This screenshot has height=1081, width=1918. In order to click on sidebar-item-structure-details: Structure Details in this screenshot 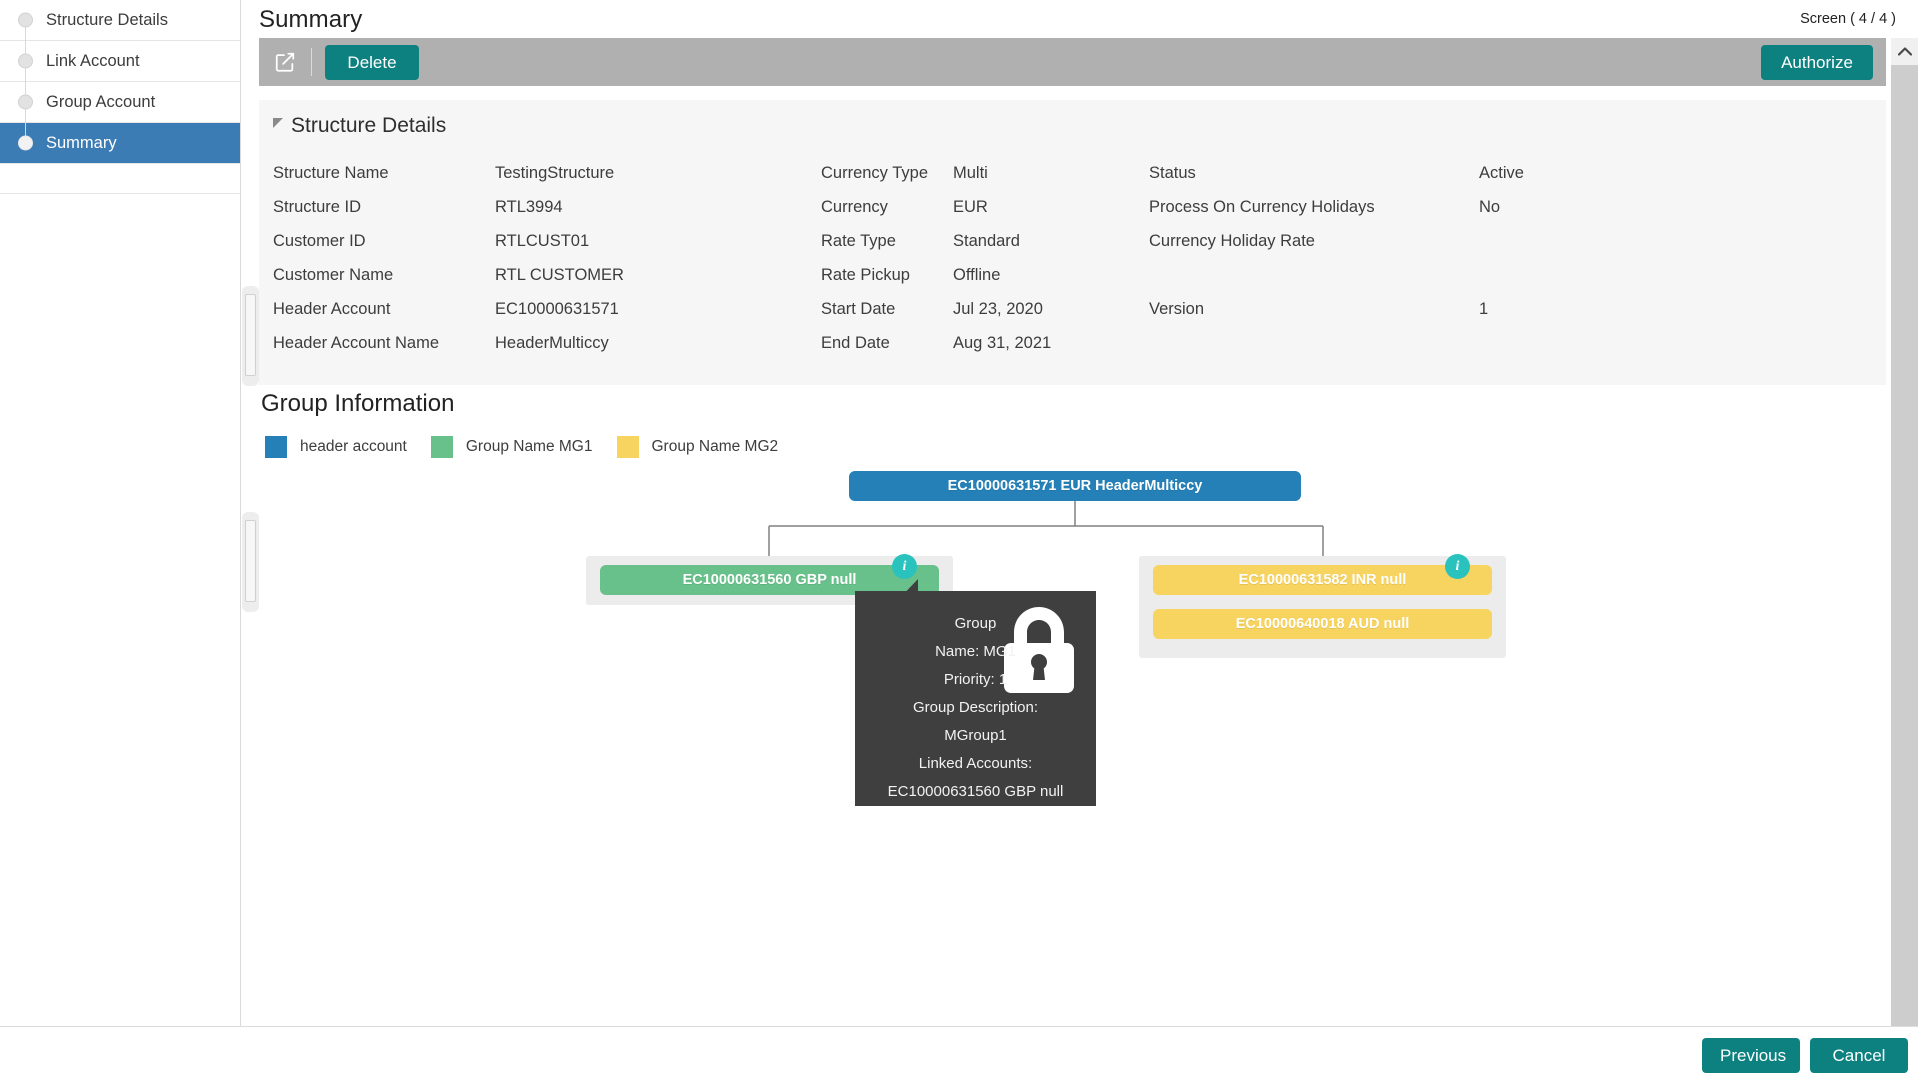, I will do `click(120, 20)`.